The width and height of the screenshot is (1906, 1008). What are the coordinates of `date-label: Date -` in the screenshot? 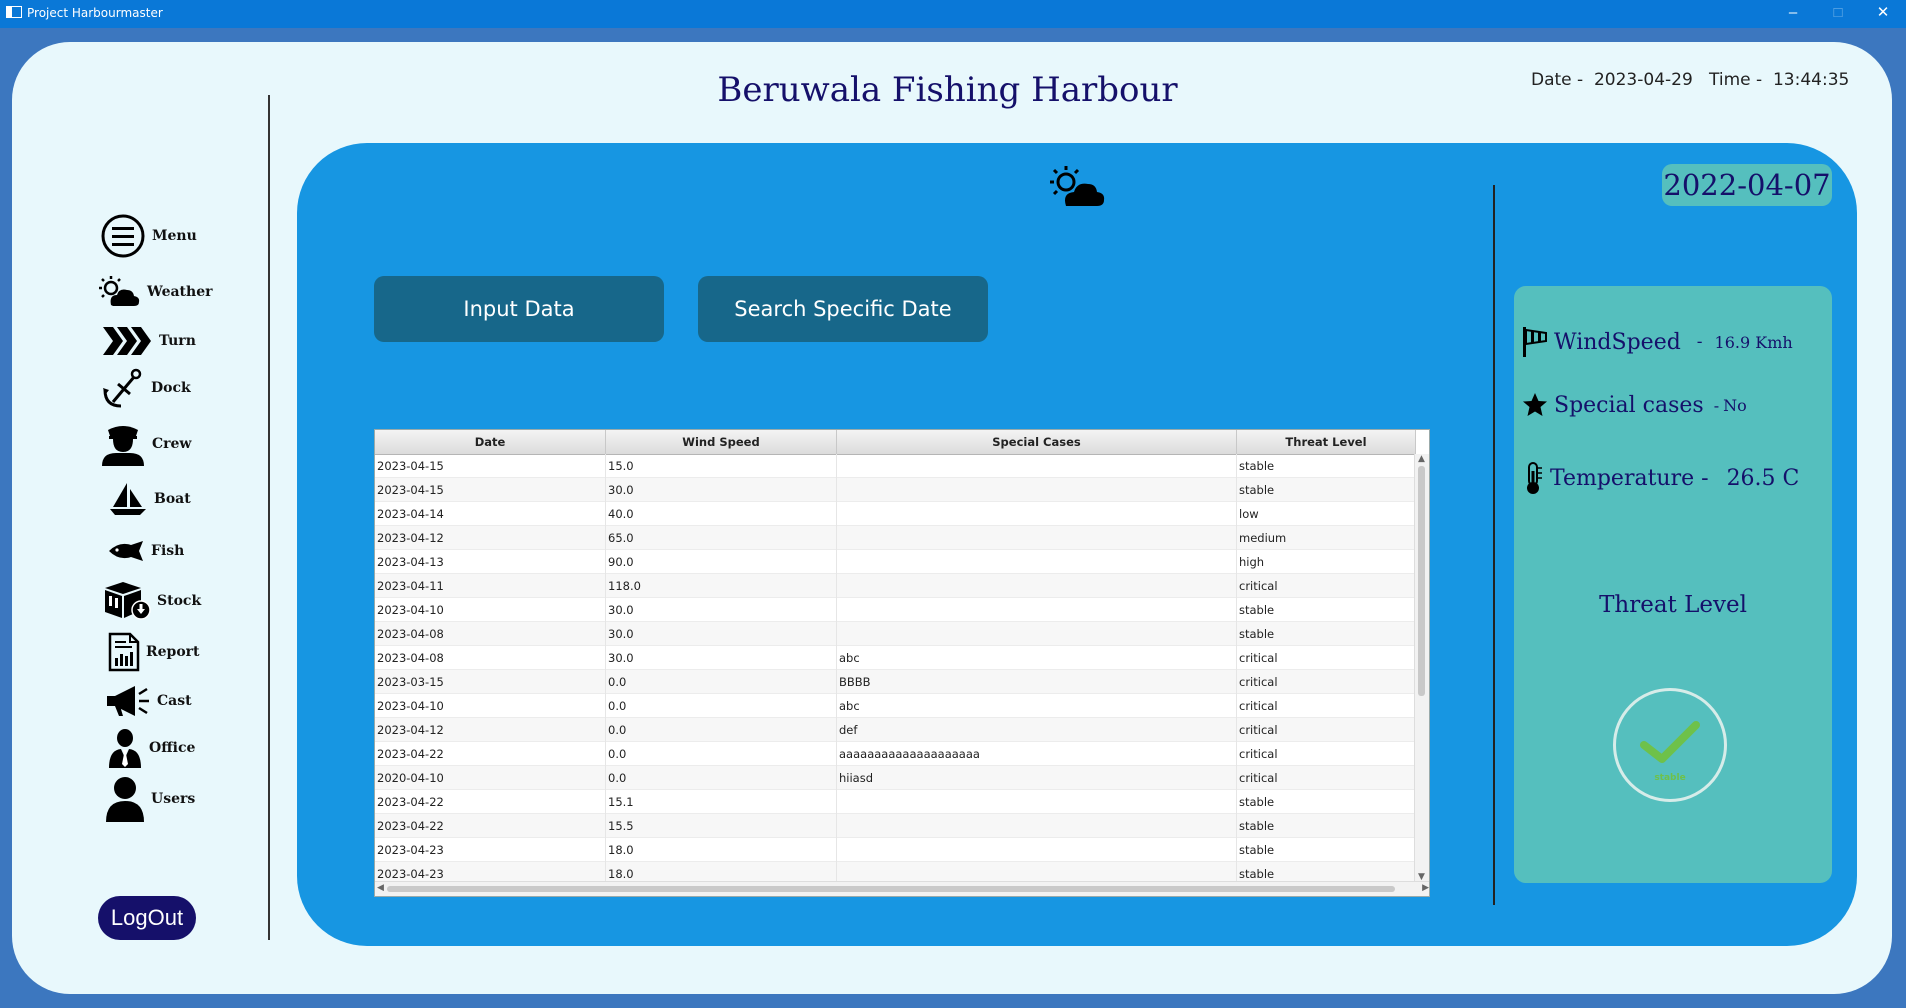 It's located at (1557, 80).